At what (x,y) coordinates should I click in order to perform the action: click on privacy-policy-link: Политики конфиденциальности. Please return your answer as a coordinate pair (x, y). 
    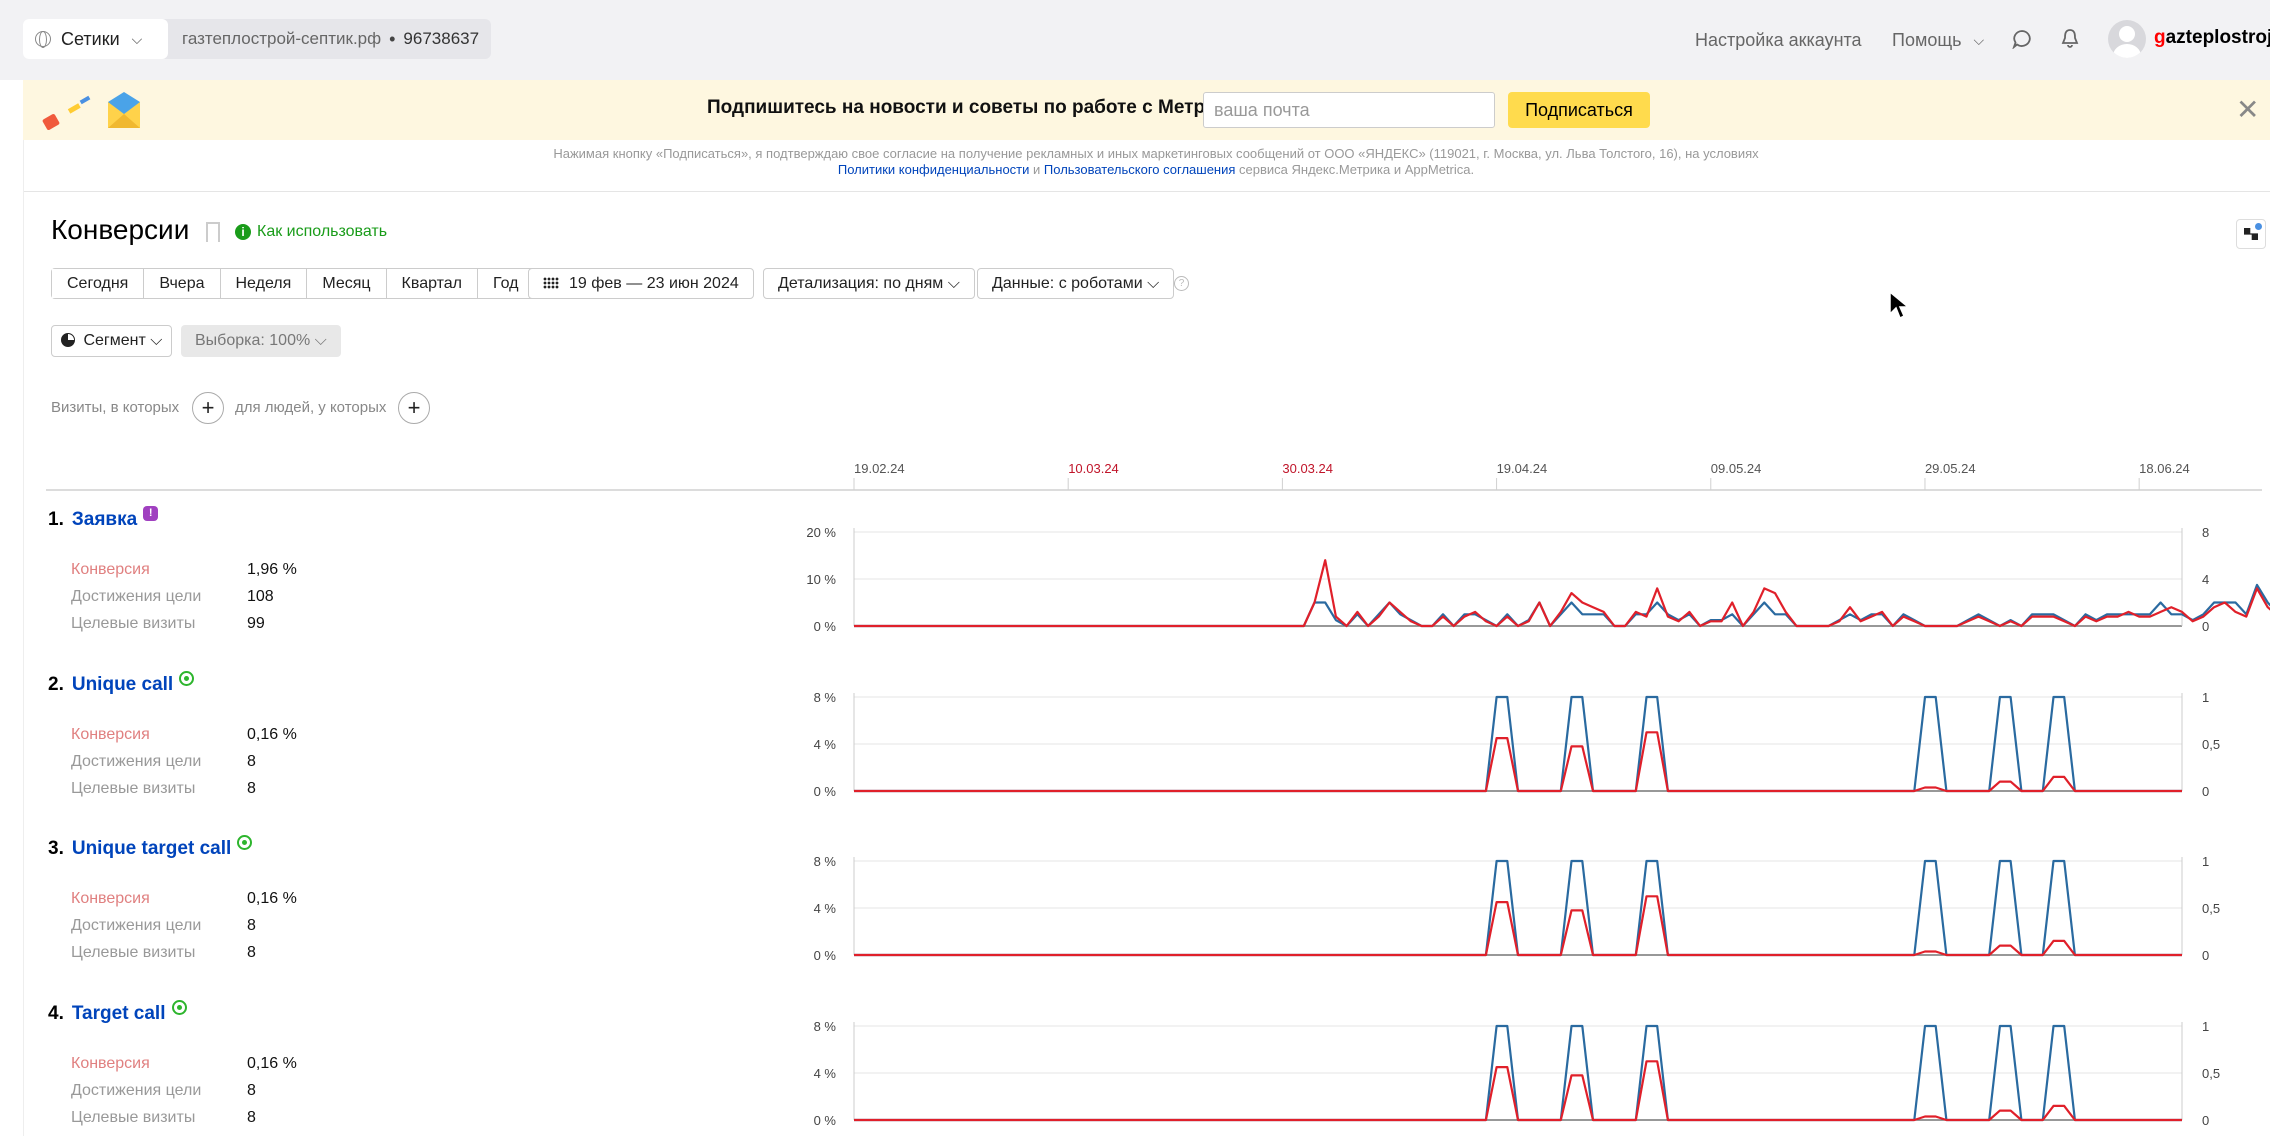
    Looking at the image, I should click on (934, 169).